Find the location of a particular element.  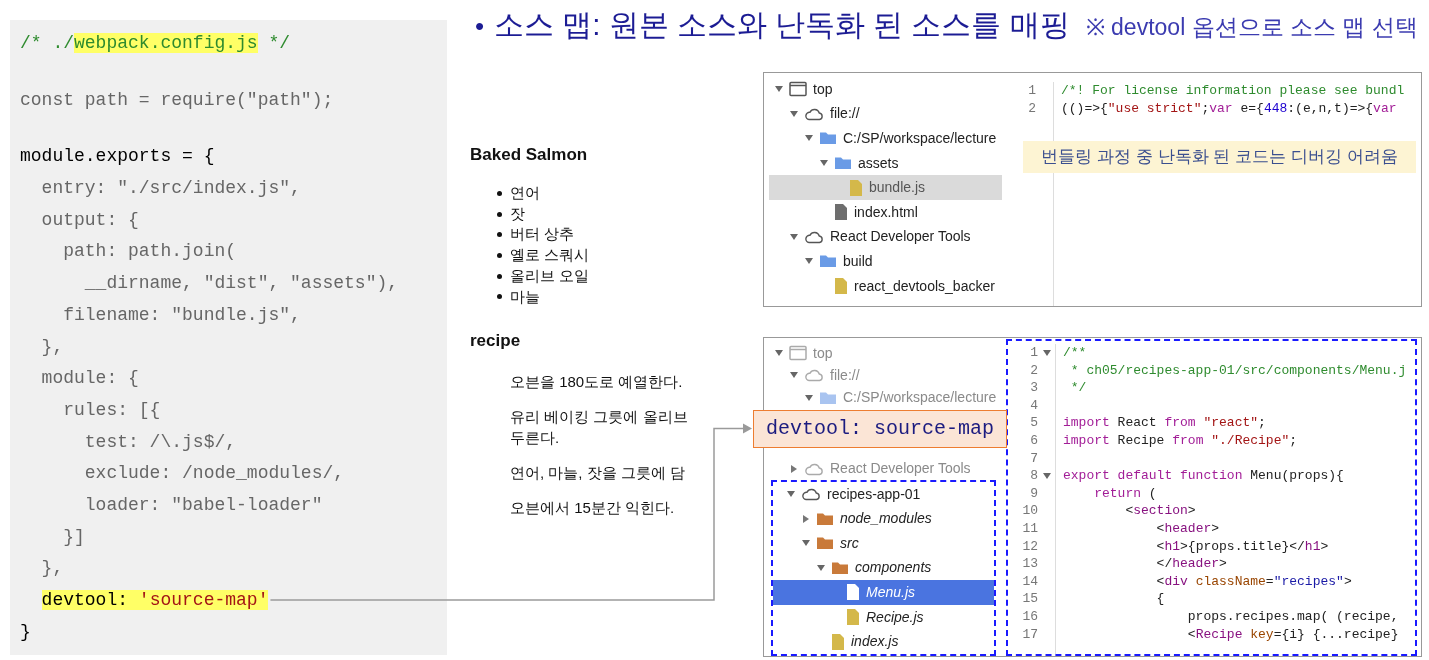

line-number: 7 is located at coordinates (1033, 458).